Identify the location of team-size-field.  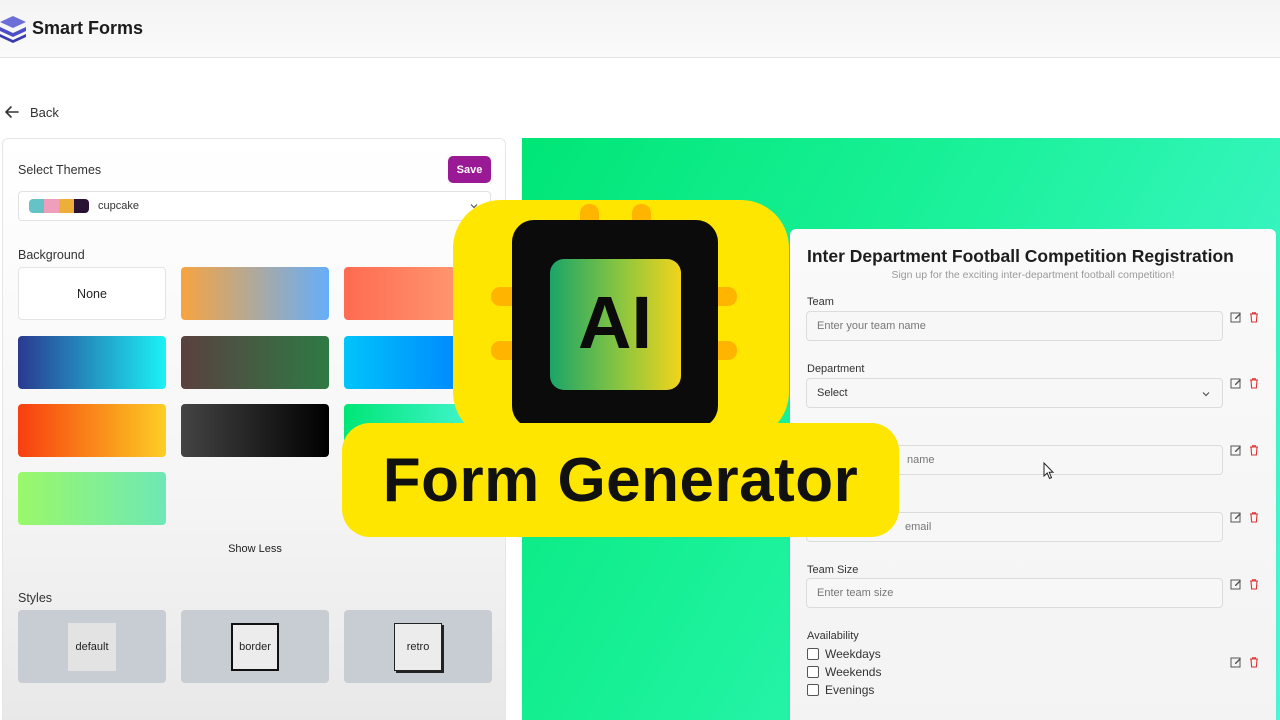
(1014, 593).